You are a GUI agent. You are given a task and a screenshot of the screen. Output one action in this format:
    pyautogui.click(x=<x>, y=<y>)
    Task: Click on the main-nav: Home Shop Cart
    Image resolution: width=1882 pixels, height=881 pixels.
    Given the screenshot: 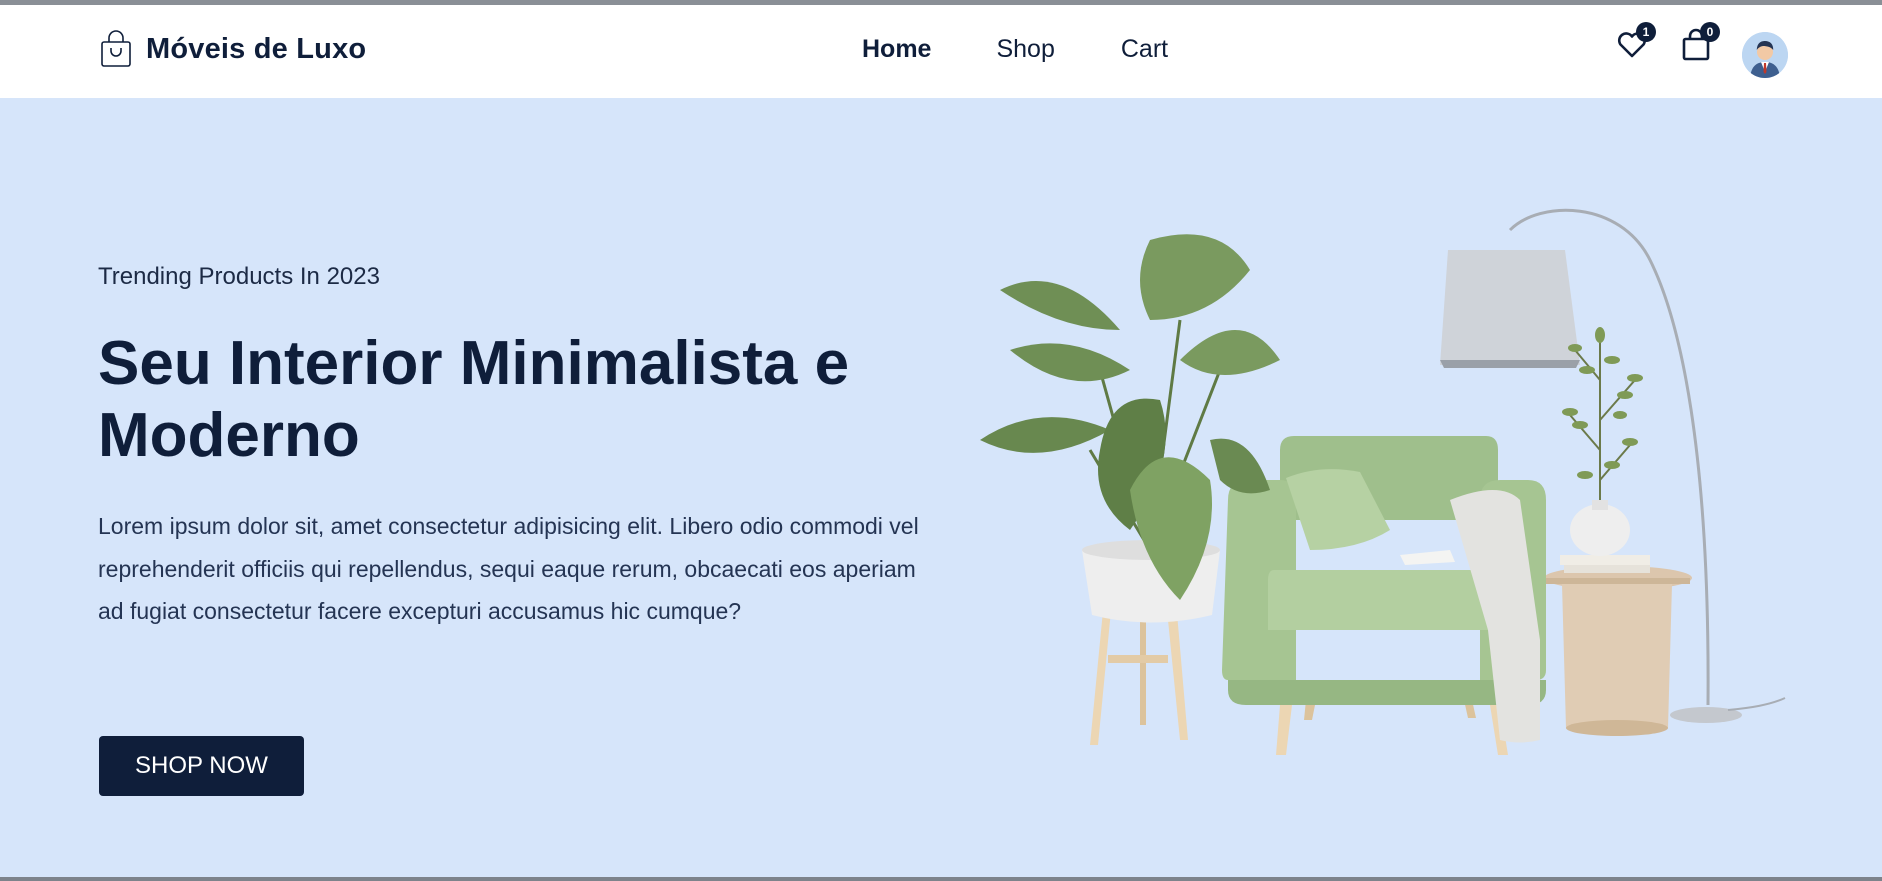 What is the action you would take?
    pyautogui.click(x=1015, y=49)
    